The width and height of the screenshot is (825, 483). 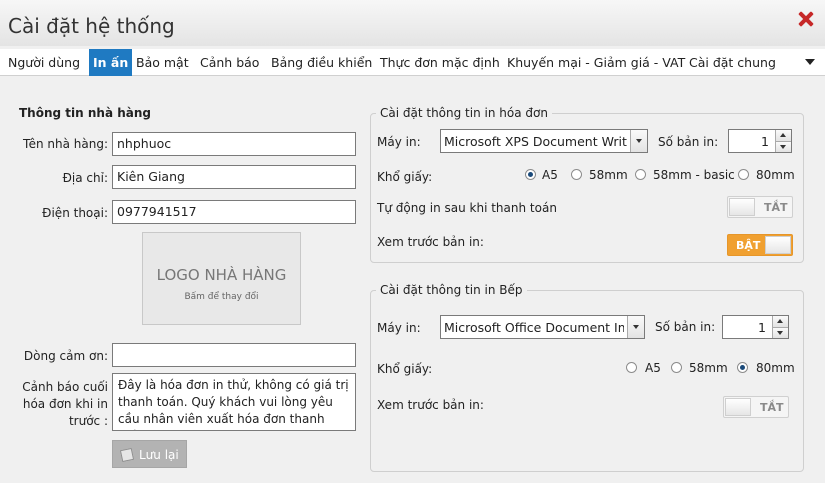 What do you see at coordinates (127, 455) in the screenshot?
I see `save-icon` at bounding box center [127, 455].